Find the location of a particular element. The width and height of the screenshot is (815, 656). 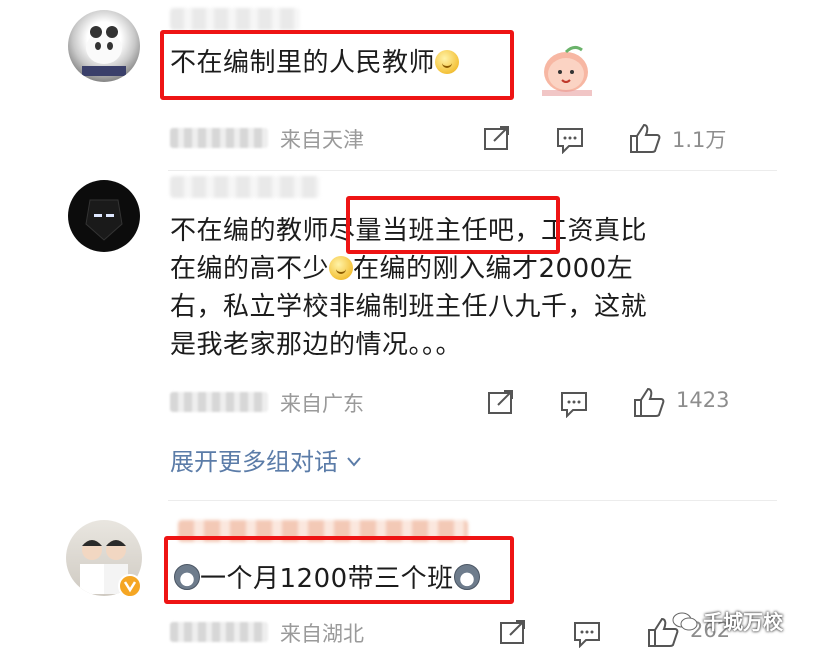

smile-emoji-icon is located at coordinates (341, 268).